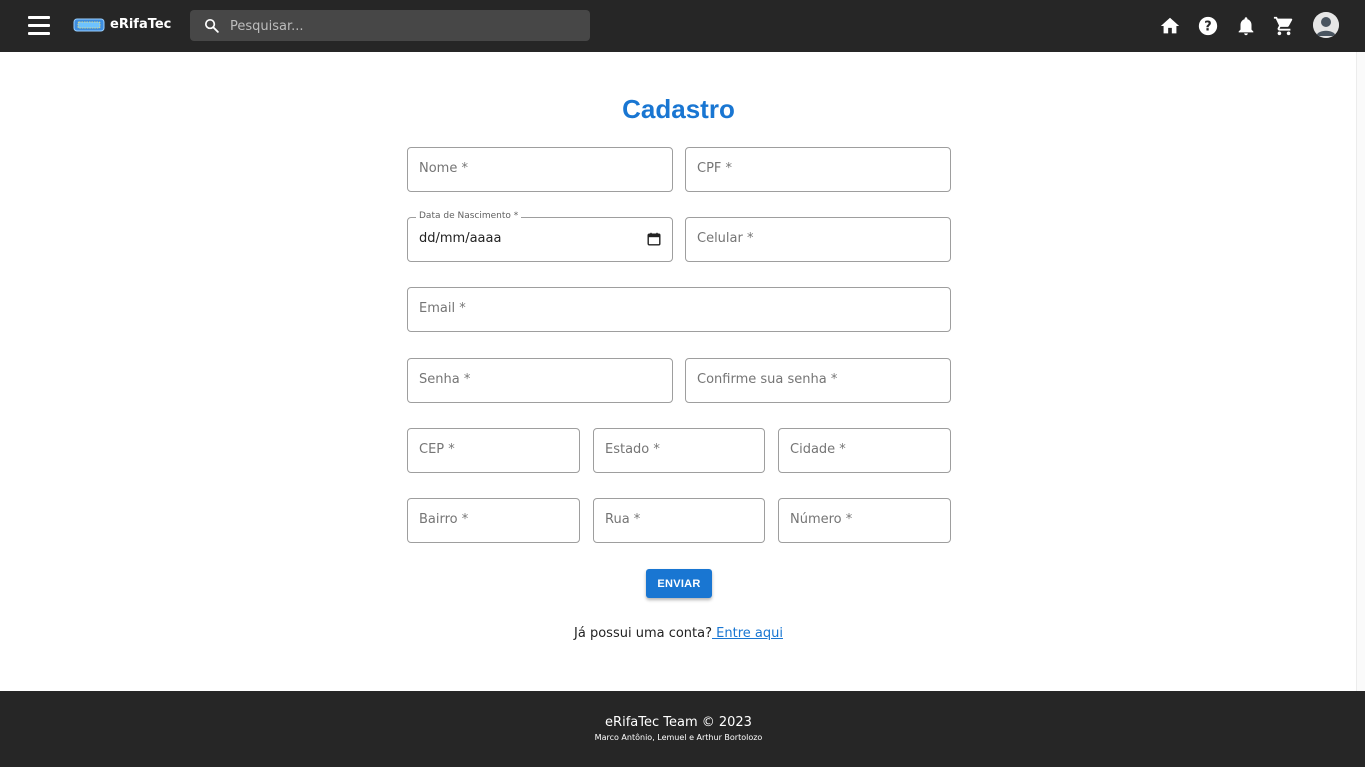  Describe the element at coordinates (493, 520) in the screenshot. I see `bairro-field: Bairro *` at that location.